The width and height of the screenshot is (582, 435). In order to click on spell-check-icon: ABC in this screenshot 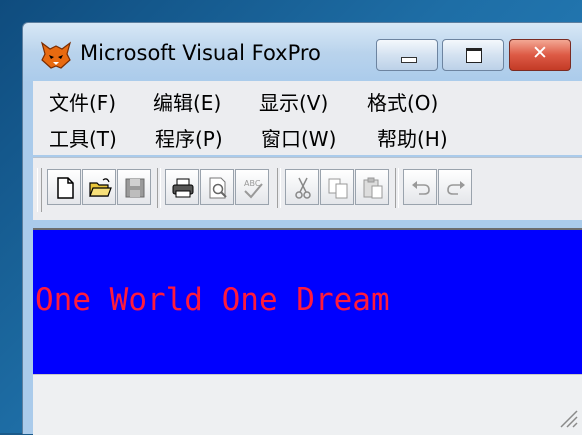, I will do `click(253, 189)`.